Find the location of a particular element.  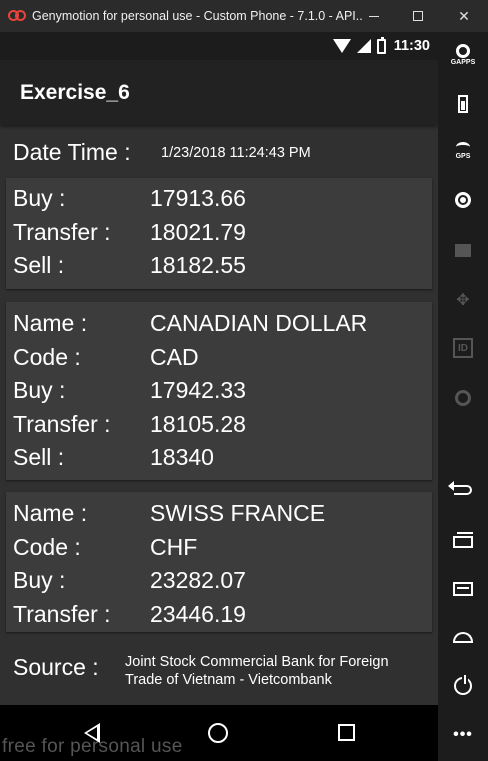

sell-value: 18182.55 is located at coordinates (198, 265).